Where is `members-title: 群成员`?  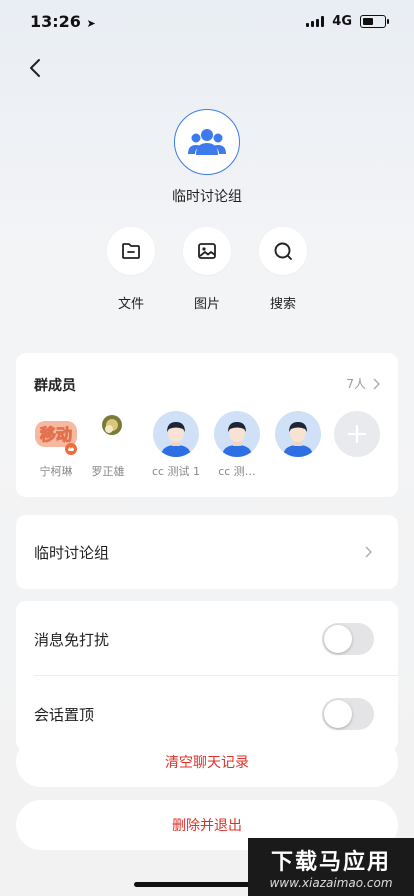
members-title: 群成员 is located at coordinates (55, 386).